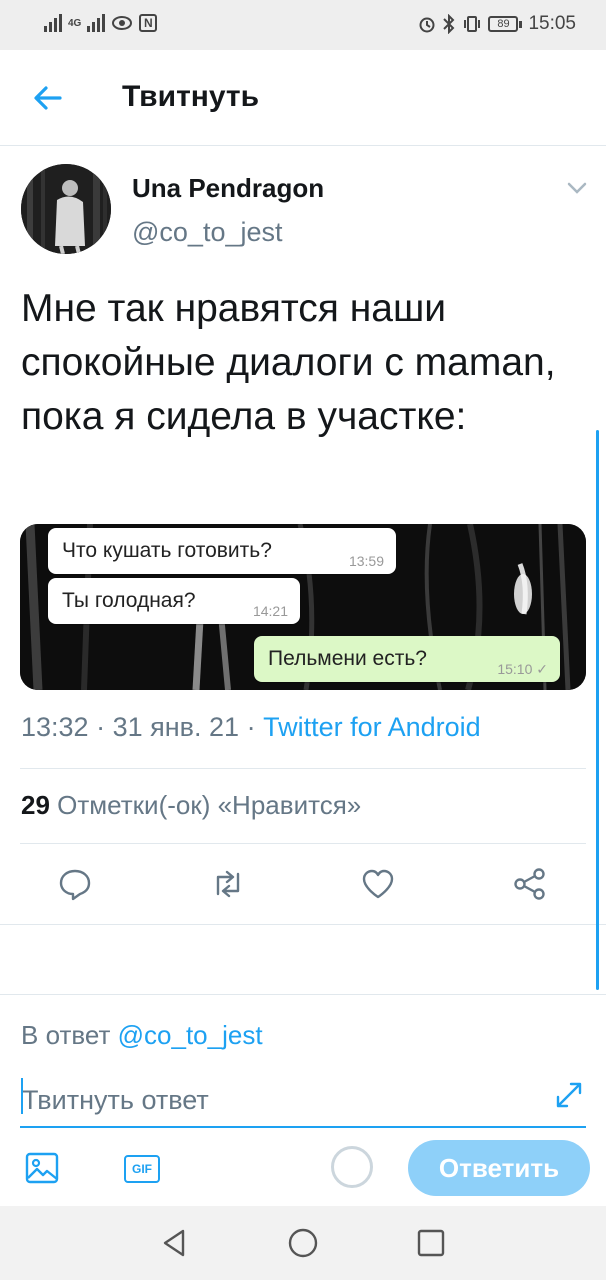 This screenshot has height=1280, width=606. Describe the element at coordinates (42, 1168) in the screenshot. I see `image-icon` at that location.